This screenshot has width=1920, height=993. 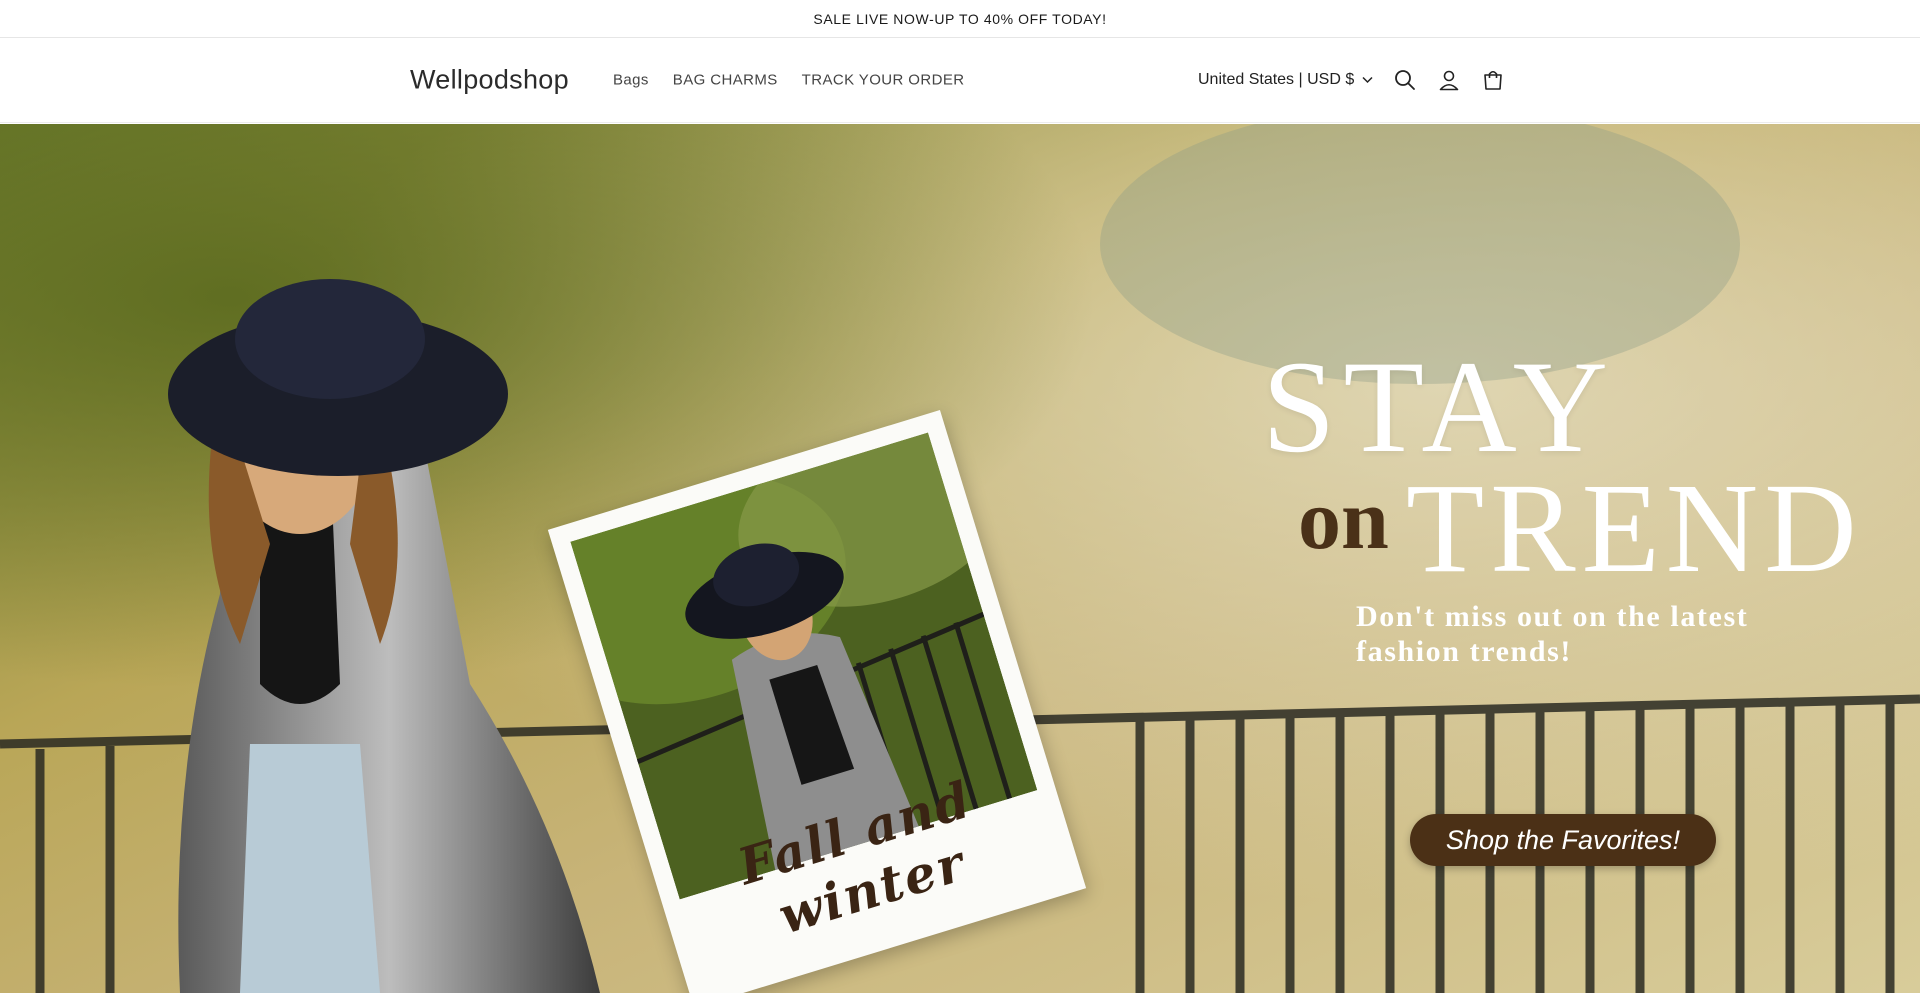 What do you see at coordinates (883, 80) in the screenshot?
I see `nav-item-track-order: TRACK YOUR ORDER` at bounding box center [883, 80].